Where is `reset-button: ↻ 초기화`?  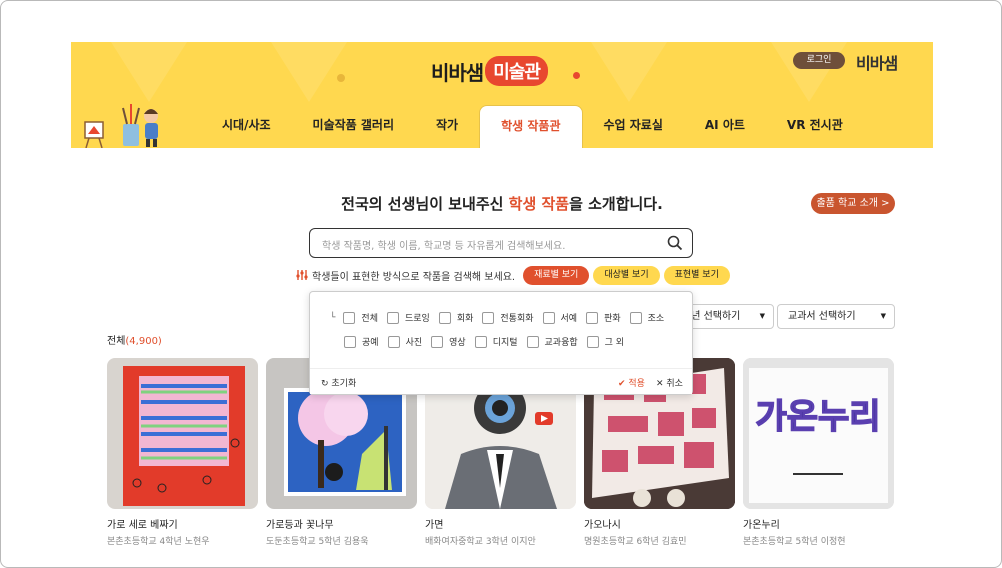 reset-button: ↻ 초기화 is located at coordinates (338, 382).